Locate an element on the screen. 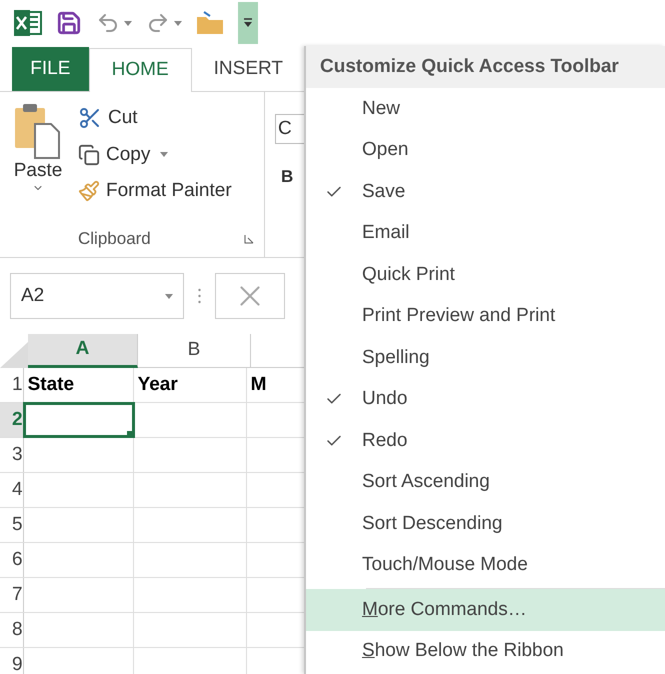  menu-item: Spelling is located at coordinates (485, 357).